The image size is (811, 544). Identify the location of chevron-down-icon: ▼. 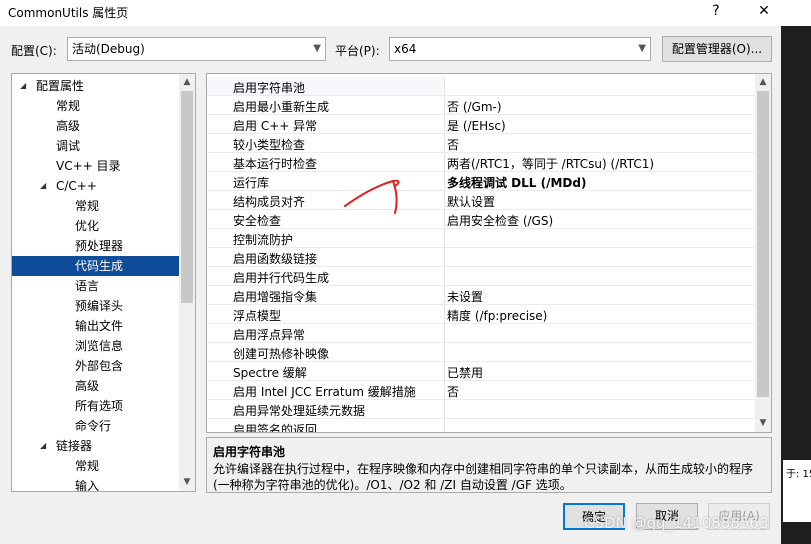
(642, 48).